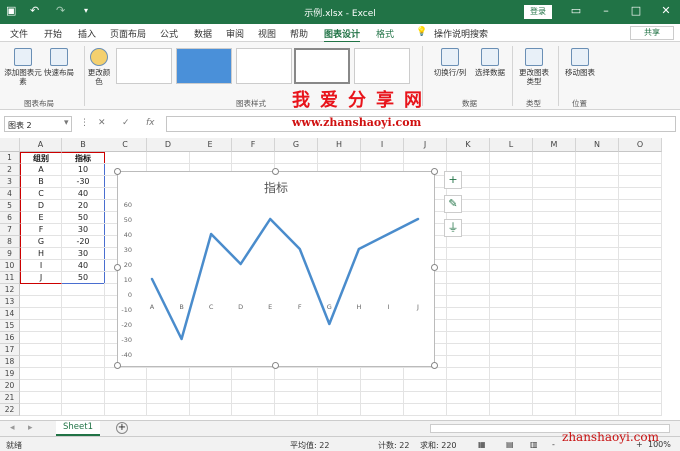 The height and width of the screenshot is (451, 680). What do you see at coordinates (41, 170) in the screenshot?
I see `cell: A` at bounding box center [41, 170].